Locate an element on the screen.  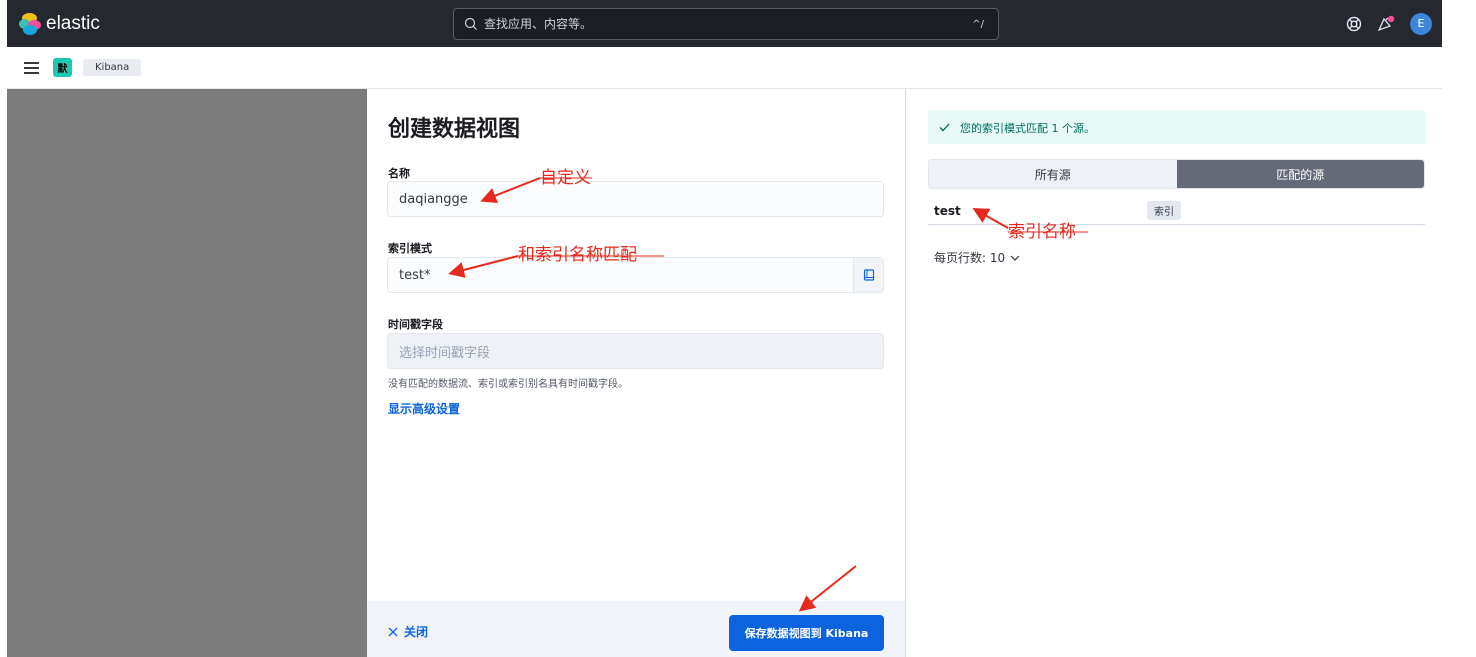
index-pattern-help-button is located at coordinates (868, 275).